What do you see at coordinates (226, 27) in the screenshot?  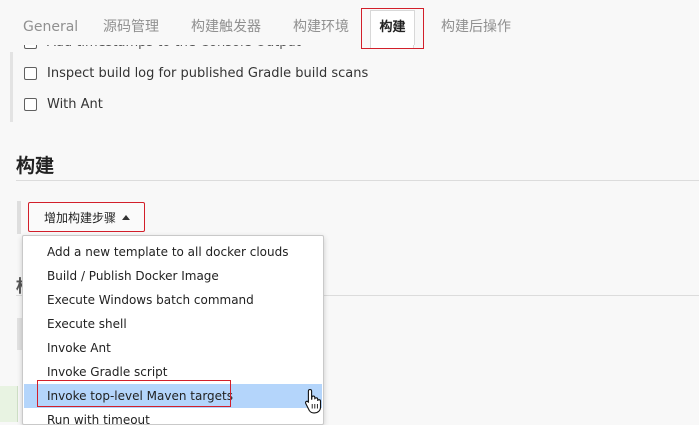 I see `tab-triggers-overlay: 构建触发器` at bounding box center [226, 27].